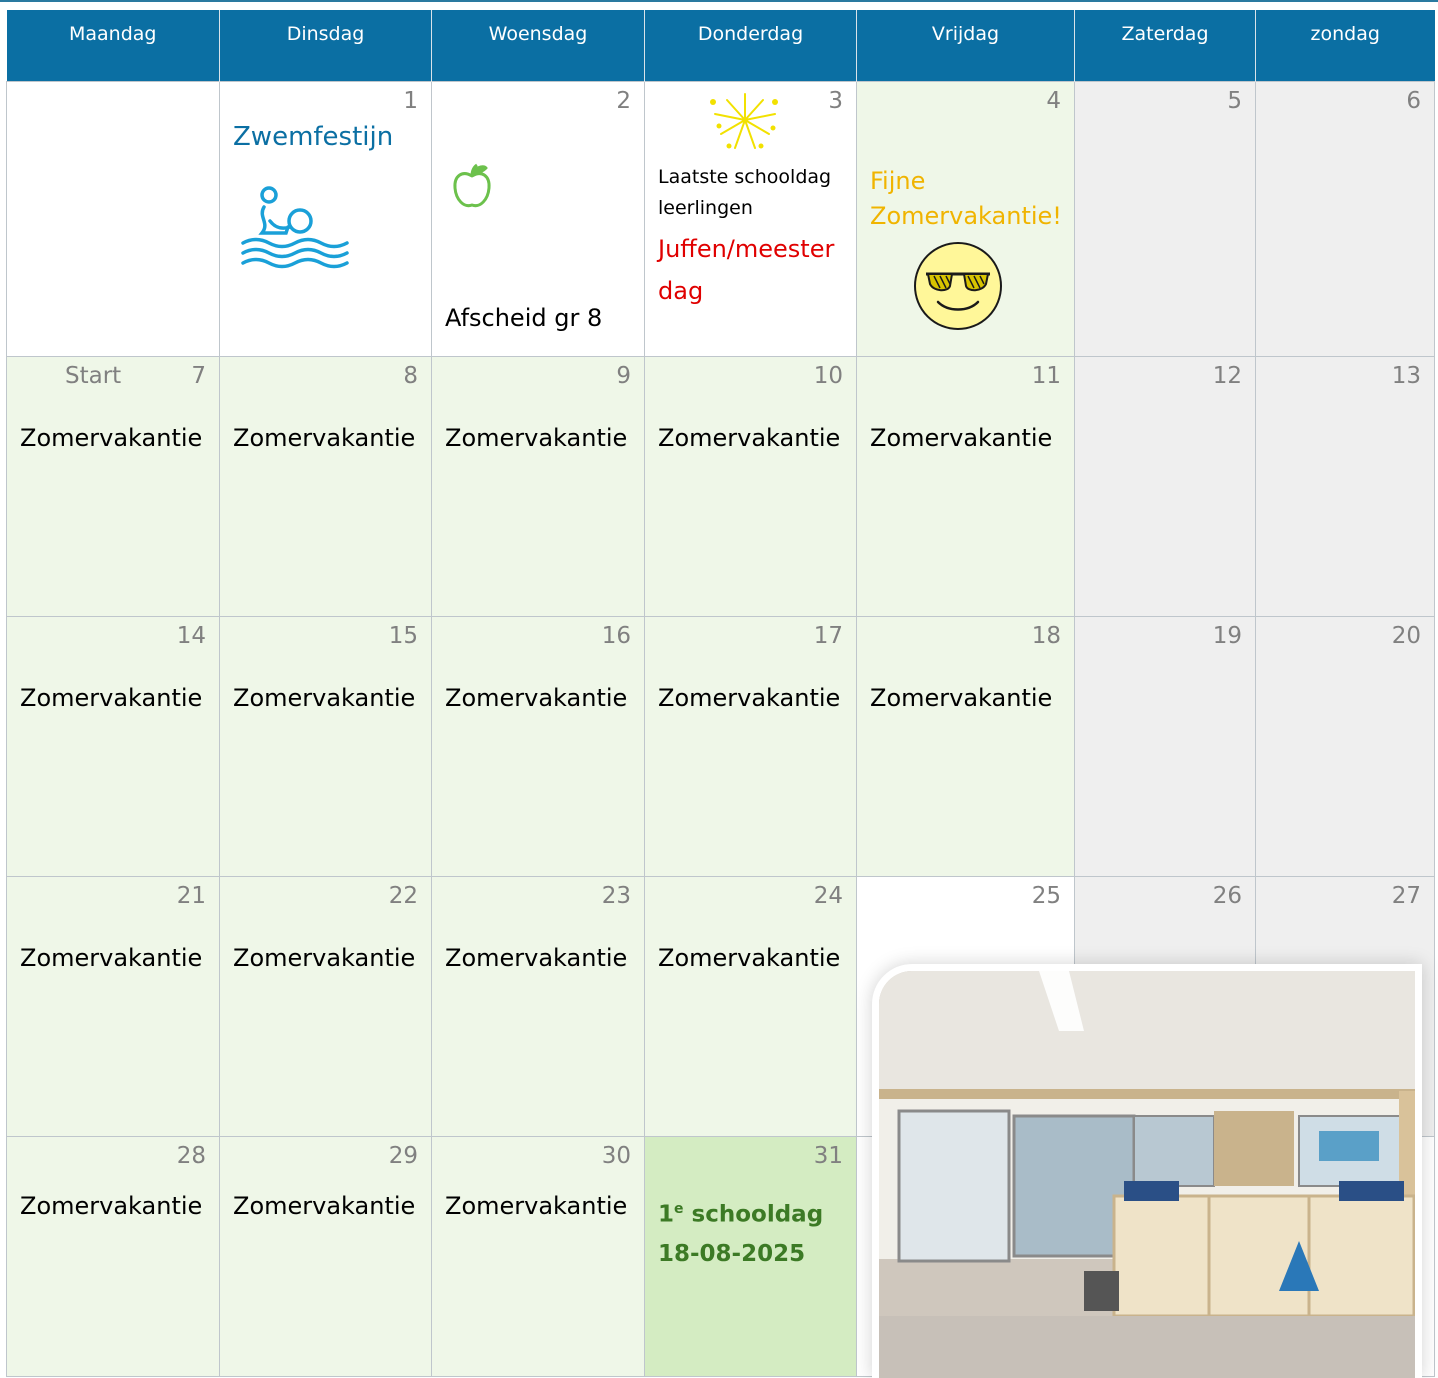 This screenshot has width=1438, height=1378. Describe the element at coordinates (113, 746) in the screenshot. I see `day-cell-14: 14 Zomervakantie` at that location.